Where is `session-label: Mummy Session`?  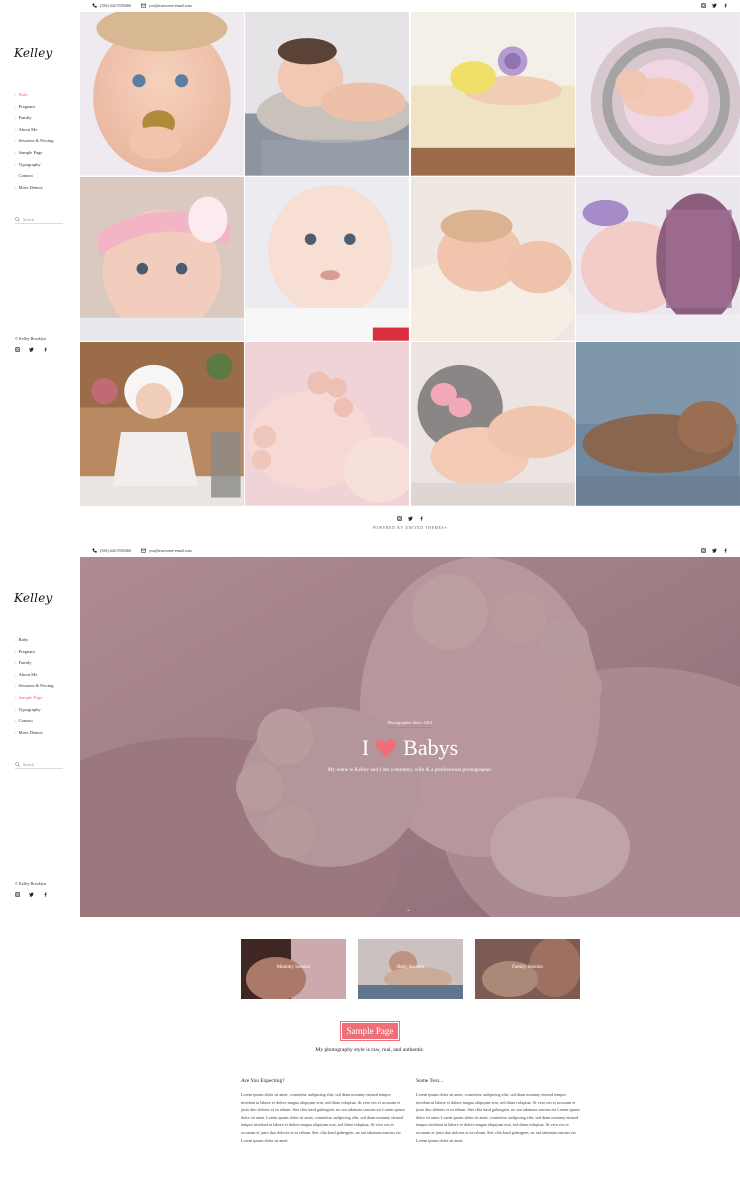
session-label: Mummy Session is located at coordinates (293, 967).